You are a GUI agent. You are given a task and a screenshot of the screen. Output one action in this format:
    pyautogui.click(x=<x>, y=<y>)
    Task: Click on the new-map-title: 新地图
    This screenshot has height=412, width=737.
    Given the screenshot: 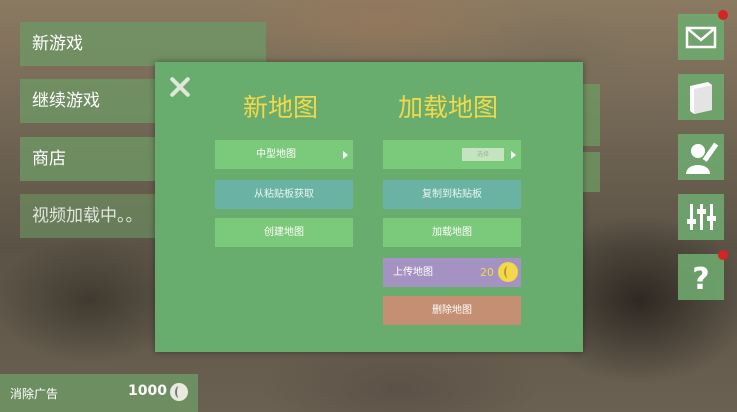 What is the action you would take?
    pyautogui.click(x=281, y=107)
    